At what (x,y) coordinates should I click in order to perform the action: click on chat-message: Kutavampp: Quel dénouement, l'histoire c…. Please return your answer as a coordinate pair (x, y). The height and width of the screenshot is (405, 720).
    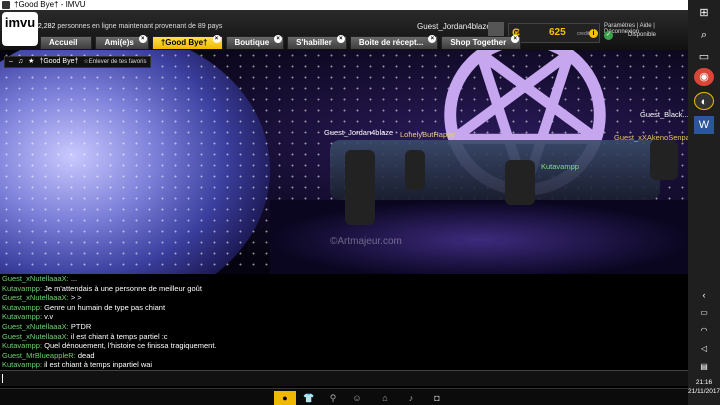
    Looking at the image, I should click on (345, 346).